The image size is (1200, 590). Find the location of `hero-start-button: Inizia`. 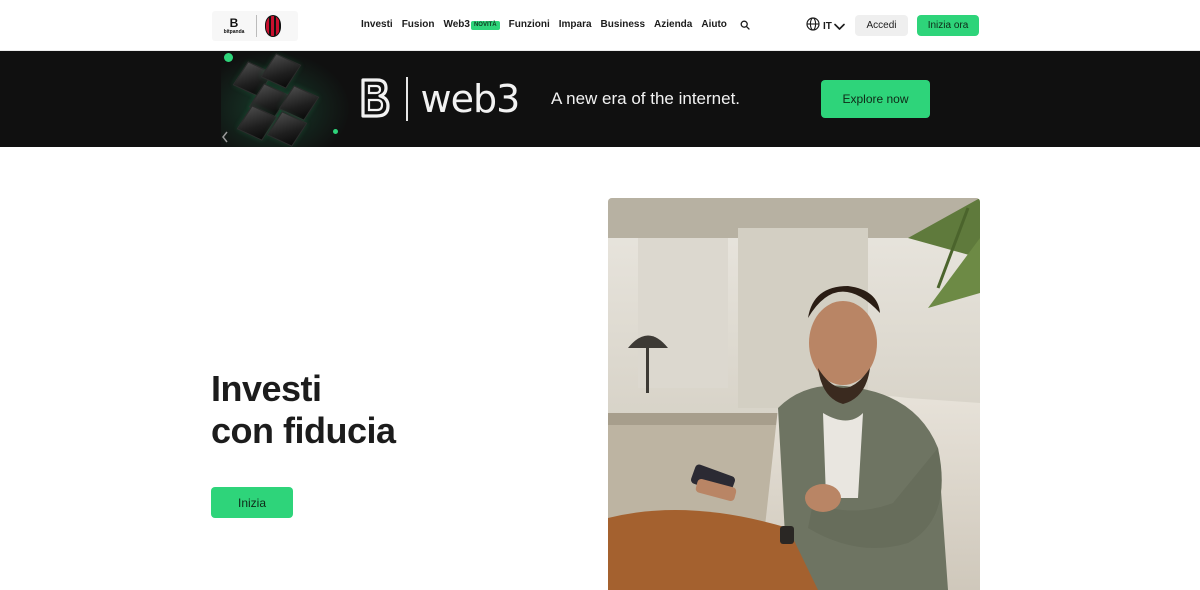

hero-start-button: Inizia is located at coordinates (252, 502).